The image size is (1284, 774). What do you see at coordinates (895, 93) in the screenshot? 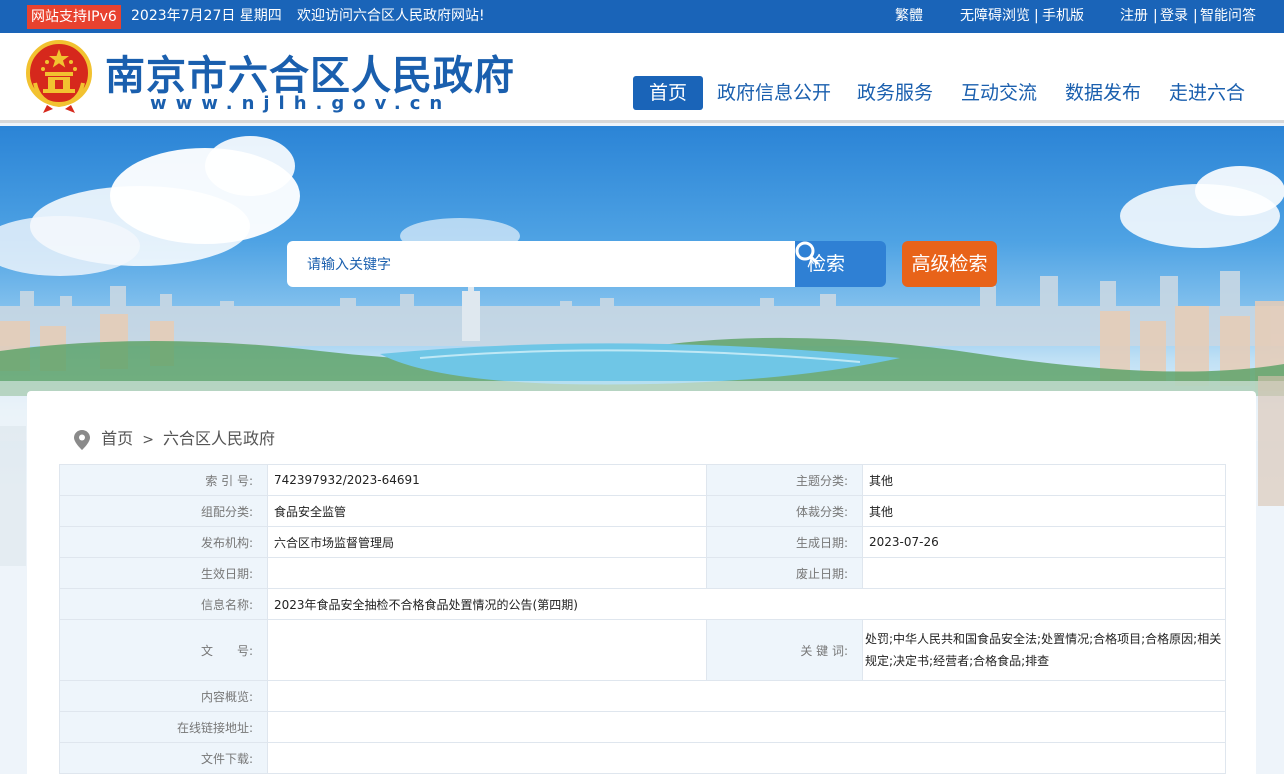
I see `nav-gov-service: 政务服务` at bounding box center [895, 93].